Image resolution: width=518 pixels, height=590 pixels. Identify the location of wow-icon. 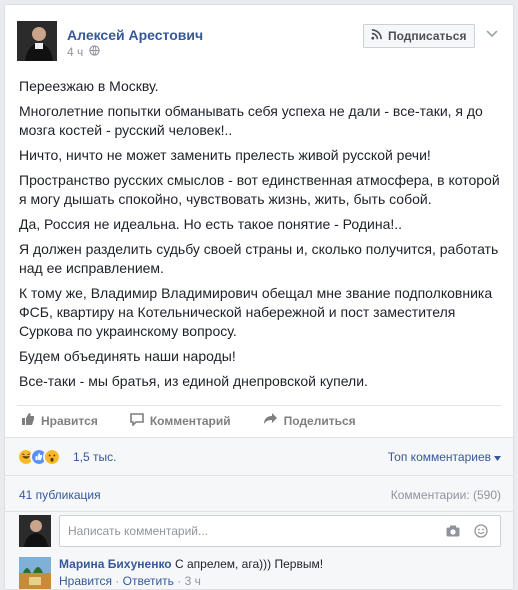
(52, 457).